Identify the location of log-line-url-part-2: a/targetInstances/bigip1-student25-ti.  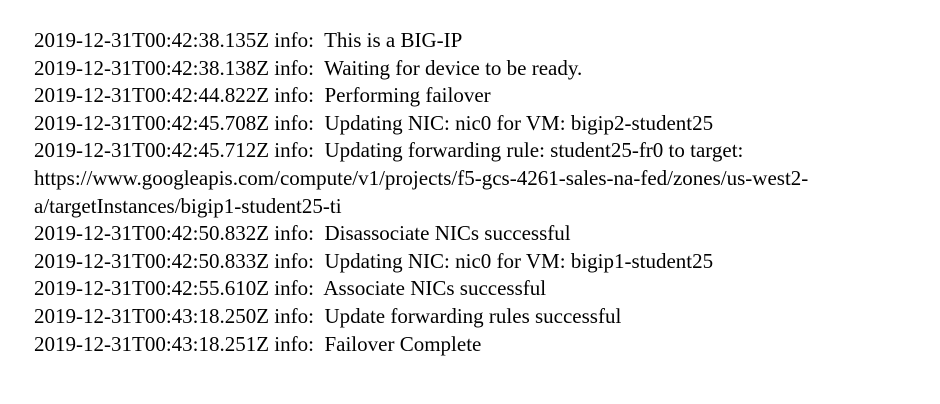
(188, 205).